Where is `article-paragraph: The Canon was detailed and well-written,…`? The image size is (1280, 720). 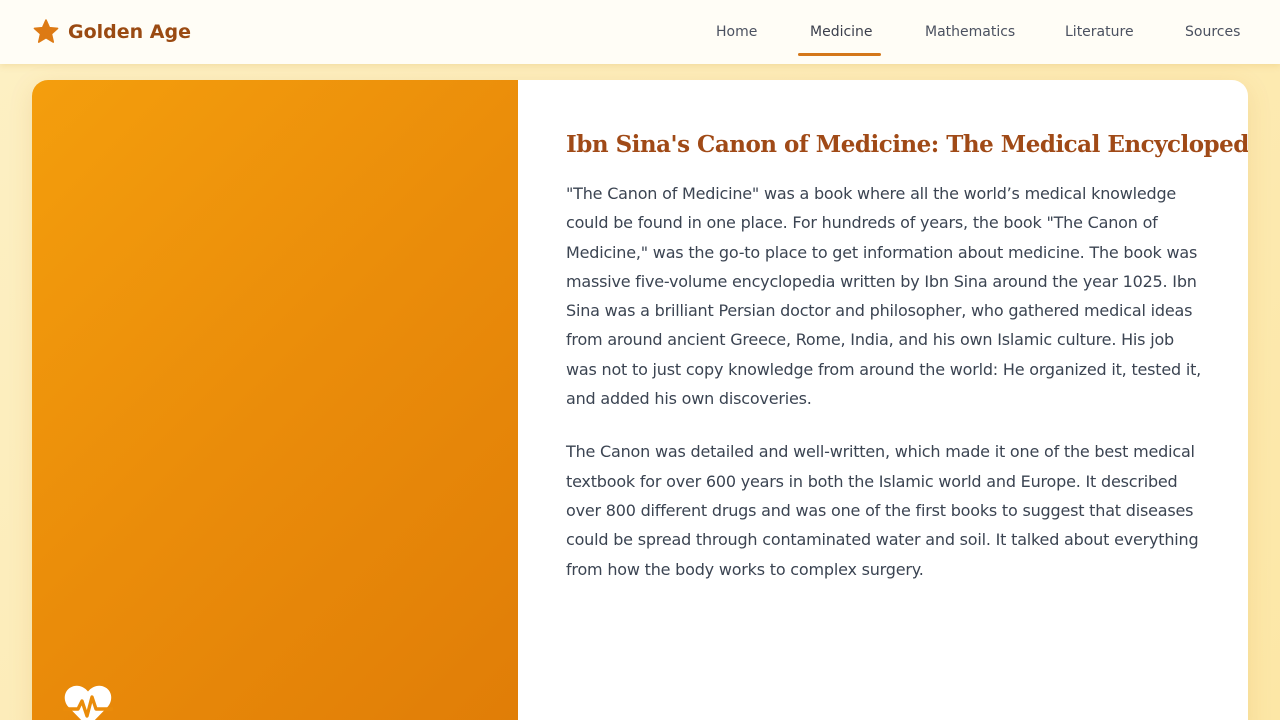 article-paragraph: The Canon was detailed and well-written,… is located at coordinates (882, 510).